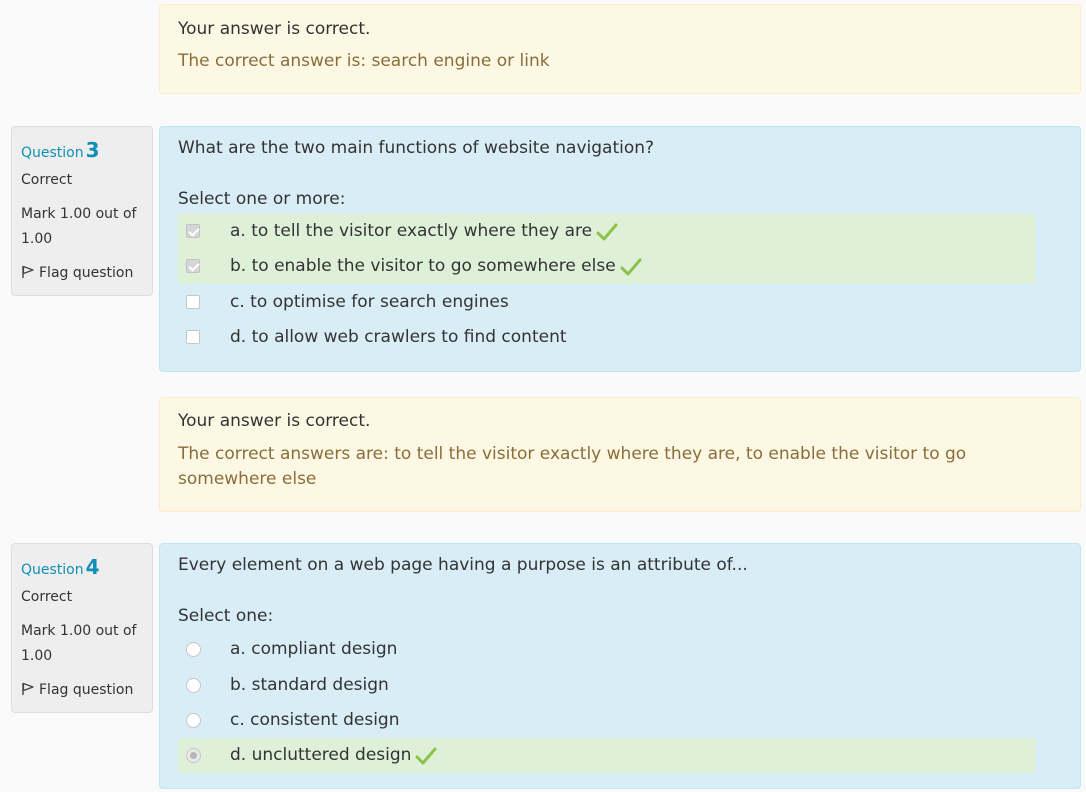 The height and width of the screenshot is (792, 1086). I want to click on answer-option-c: c. consistent design, so click(607, 720).